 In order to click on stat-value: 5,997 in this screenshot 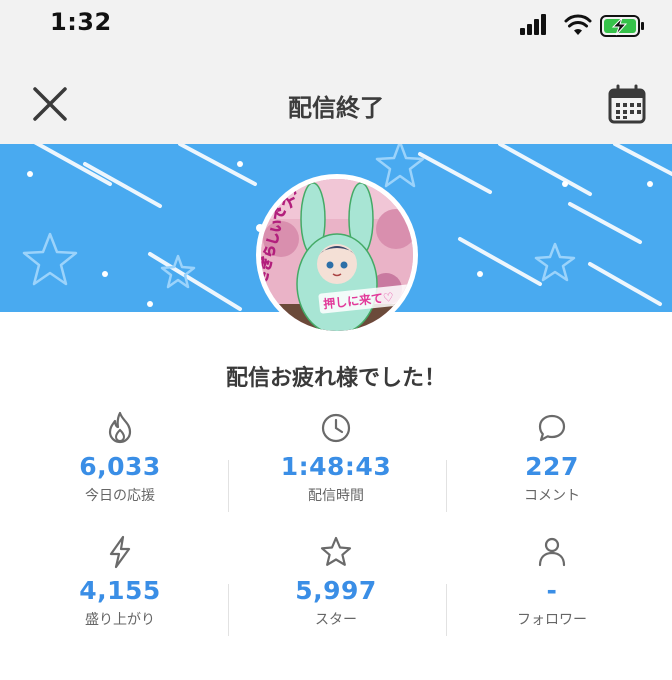, I will do `click(336, 590)`.